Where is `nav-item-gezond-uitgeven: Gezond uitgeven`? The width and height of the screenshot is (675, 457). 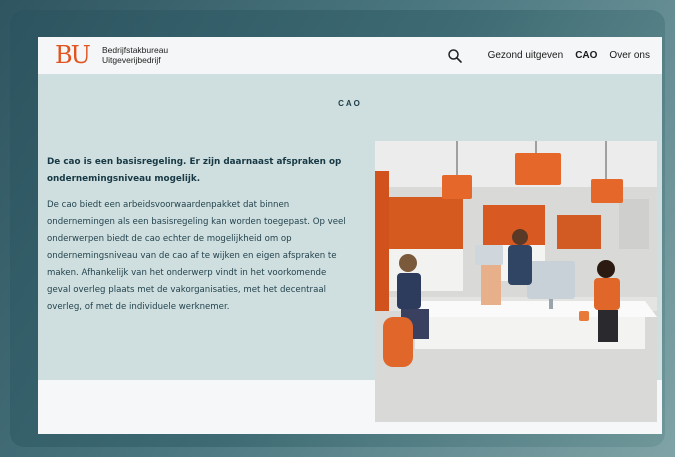
nav-item-gezond-uitgeven: Gezond uitgeven is located at coordinates (526, 55).